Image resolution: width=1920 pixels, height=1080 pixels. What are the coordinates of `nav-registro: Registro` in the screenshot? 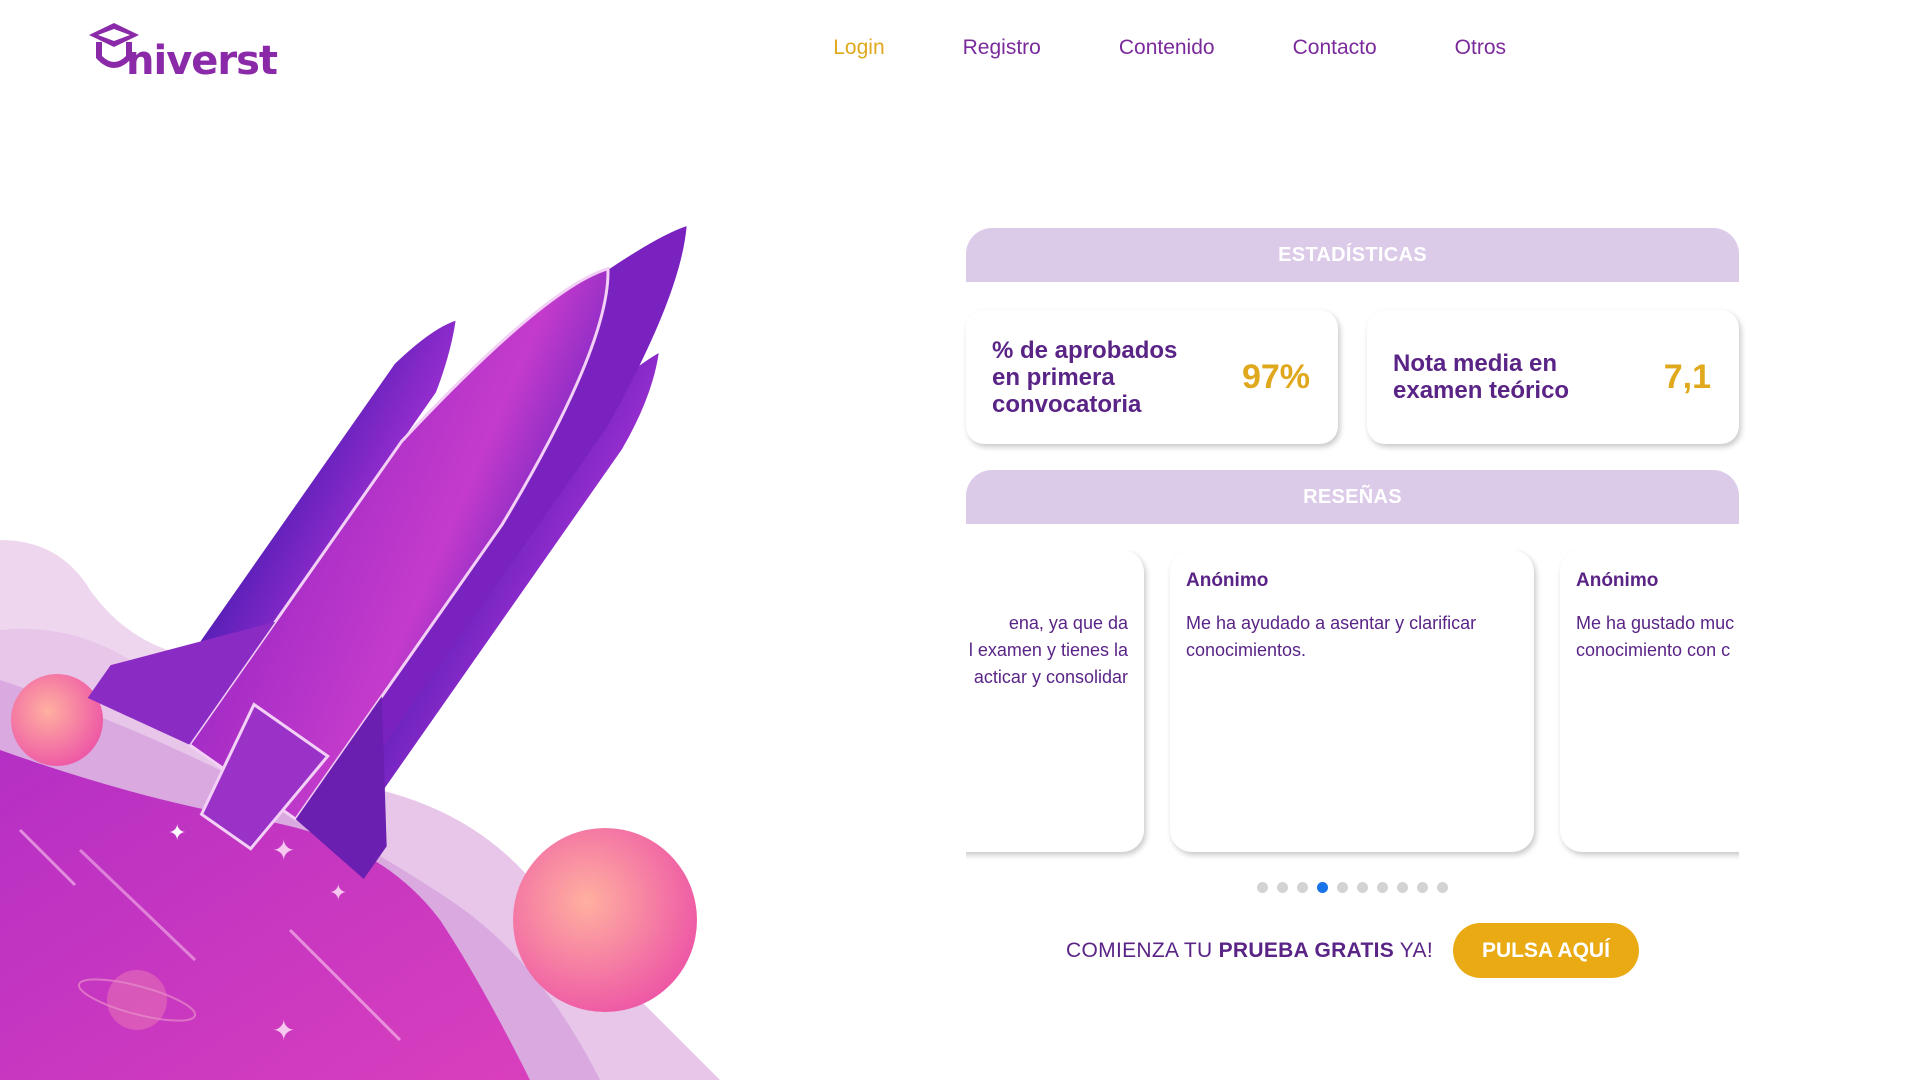 It's located at (1002, 48).